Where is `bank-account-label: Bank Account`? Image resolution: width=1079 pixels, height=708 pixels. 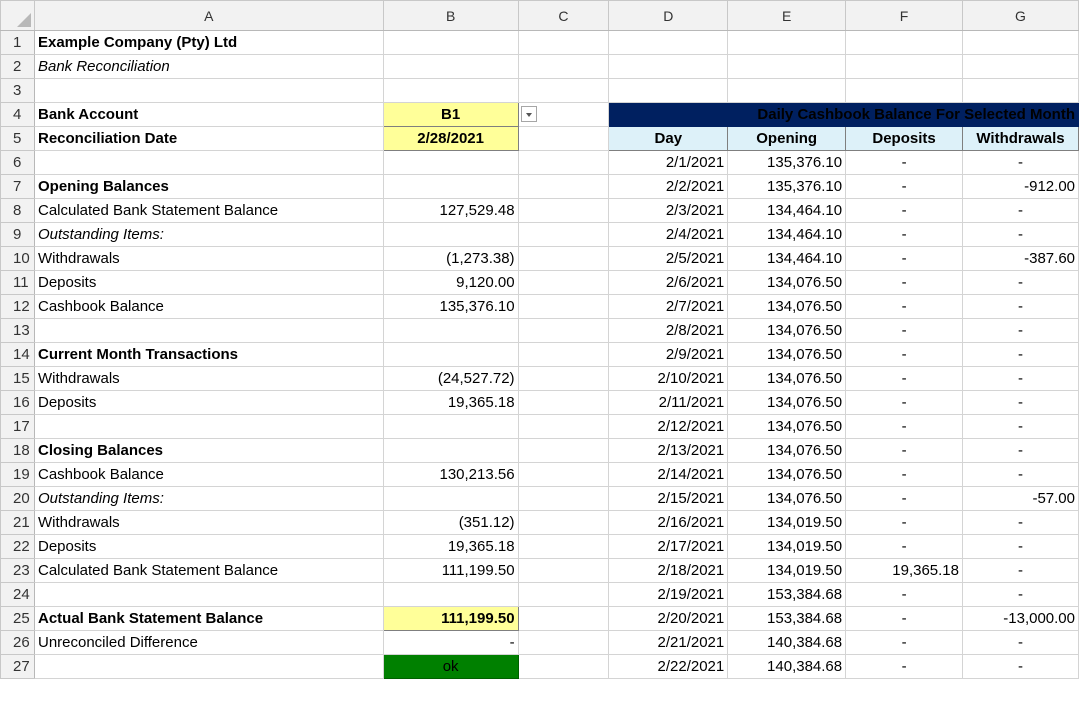
bank-account-label: Bank Account is located at coordinates (208, 114).